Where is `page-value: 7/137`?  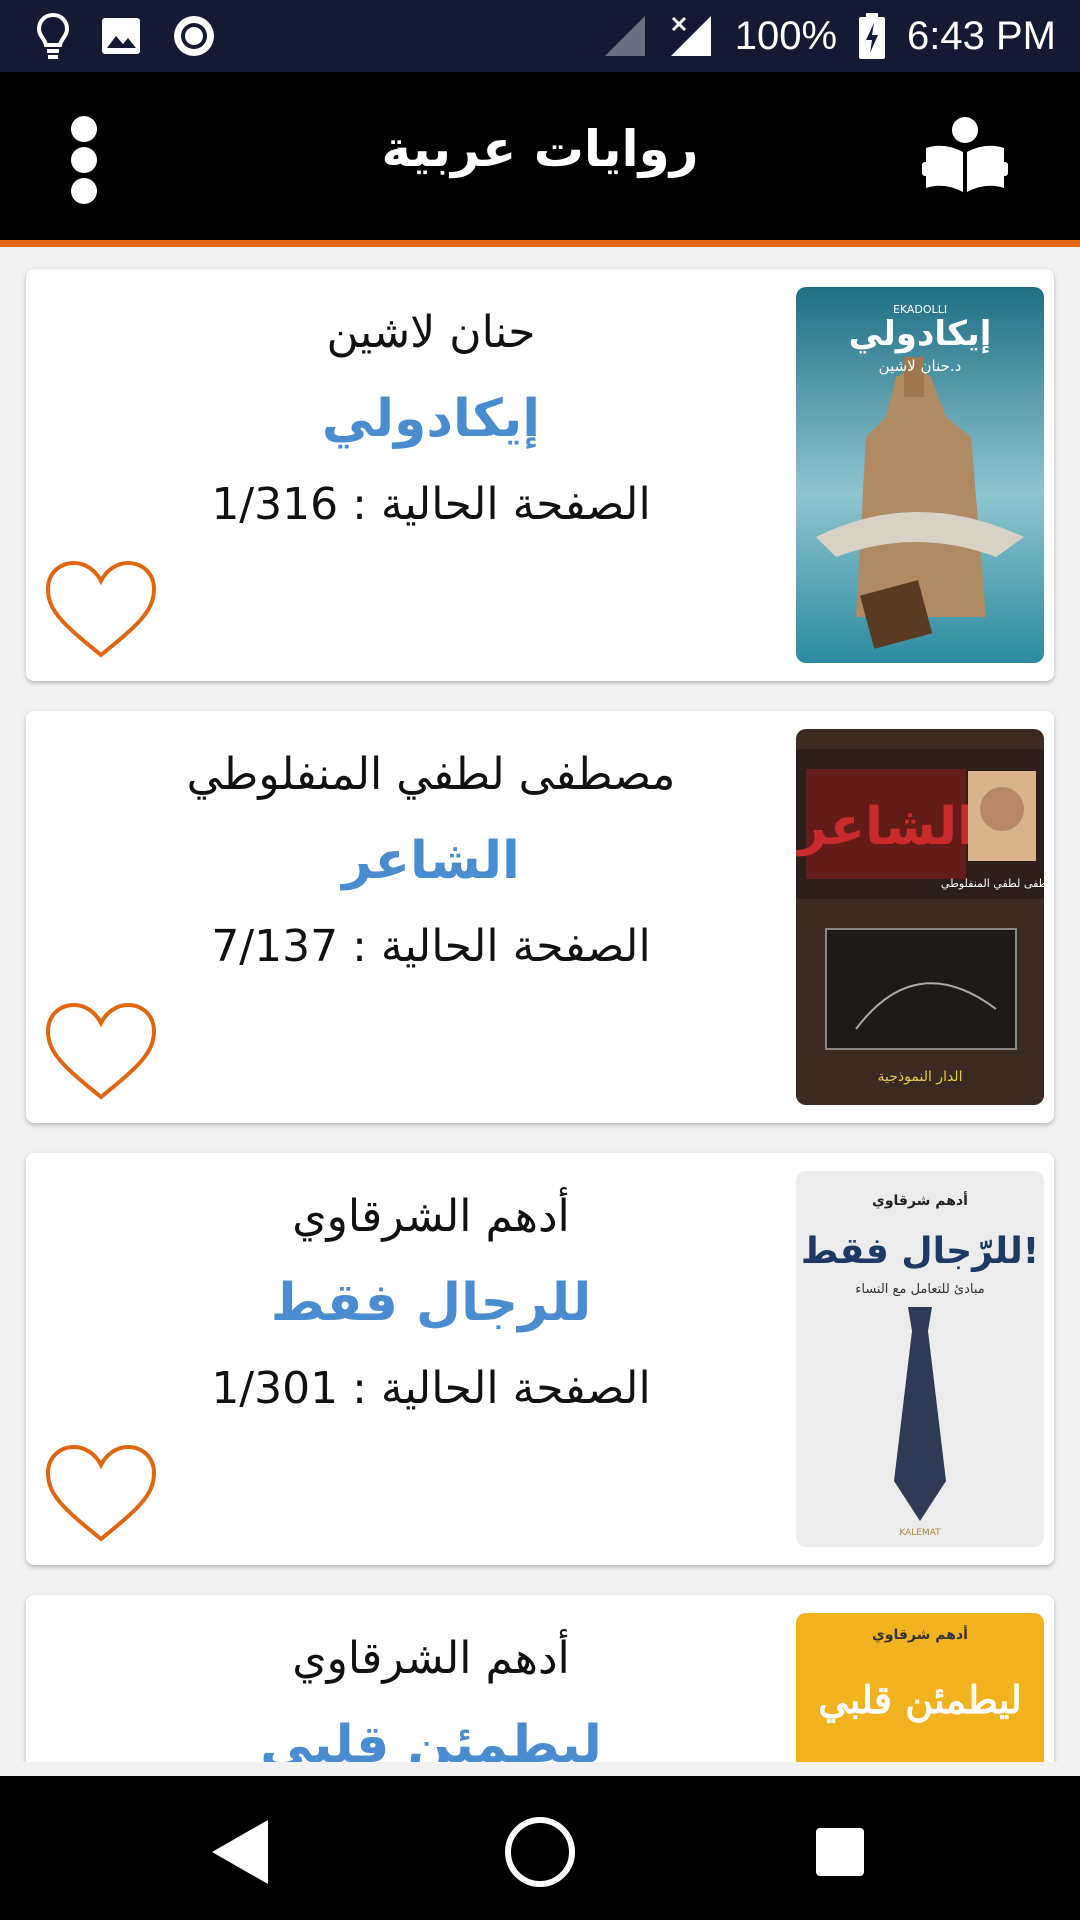 page-value: 7/137 is located at coordinates (275, 946).